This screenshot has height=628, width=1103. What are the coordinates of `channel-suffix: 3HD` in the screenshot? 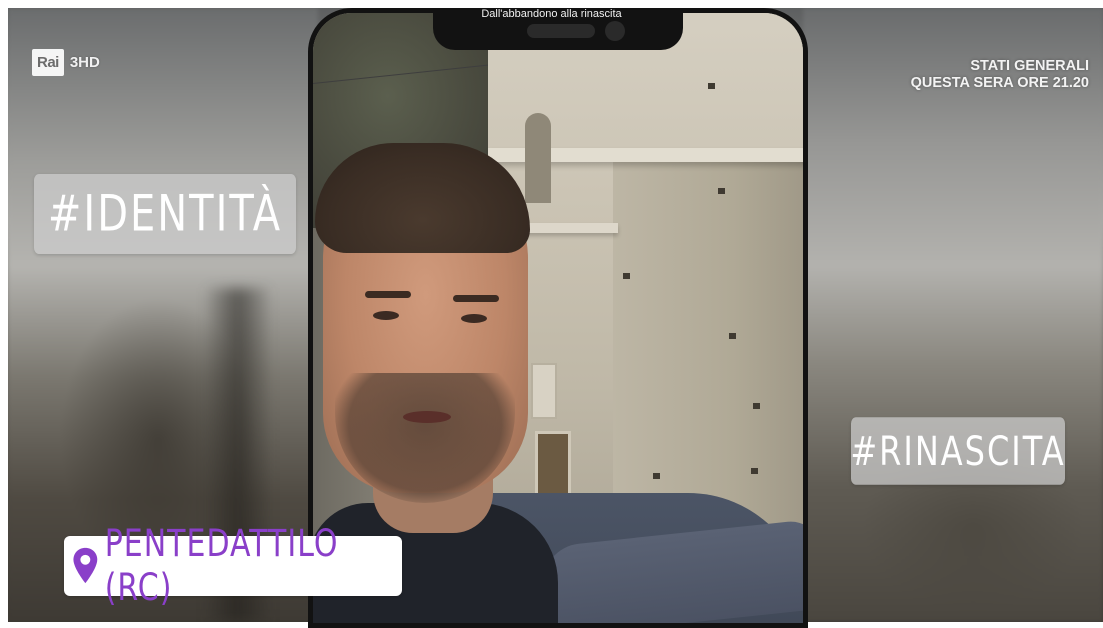 It's located at (84, 62).